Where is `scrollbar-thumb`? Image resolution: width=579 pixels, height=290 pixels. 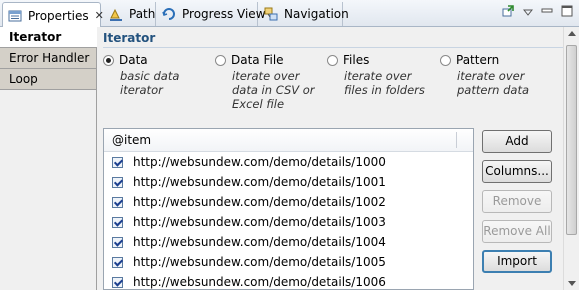
scrollbar-thumb is located at coordinates (571, 140).